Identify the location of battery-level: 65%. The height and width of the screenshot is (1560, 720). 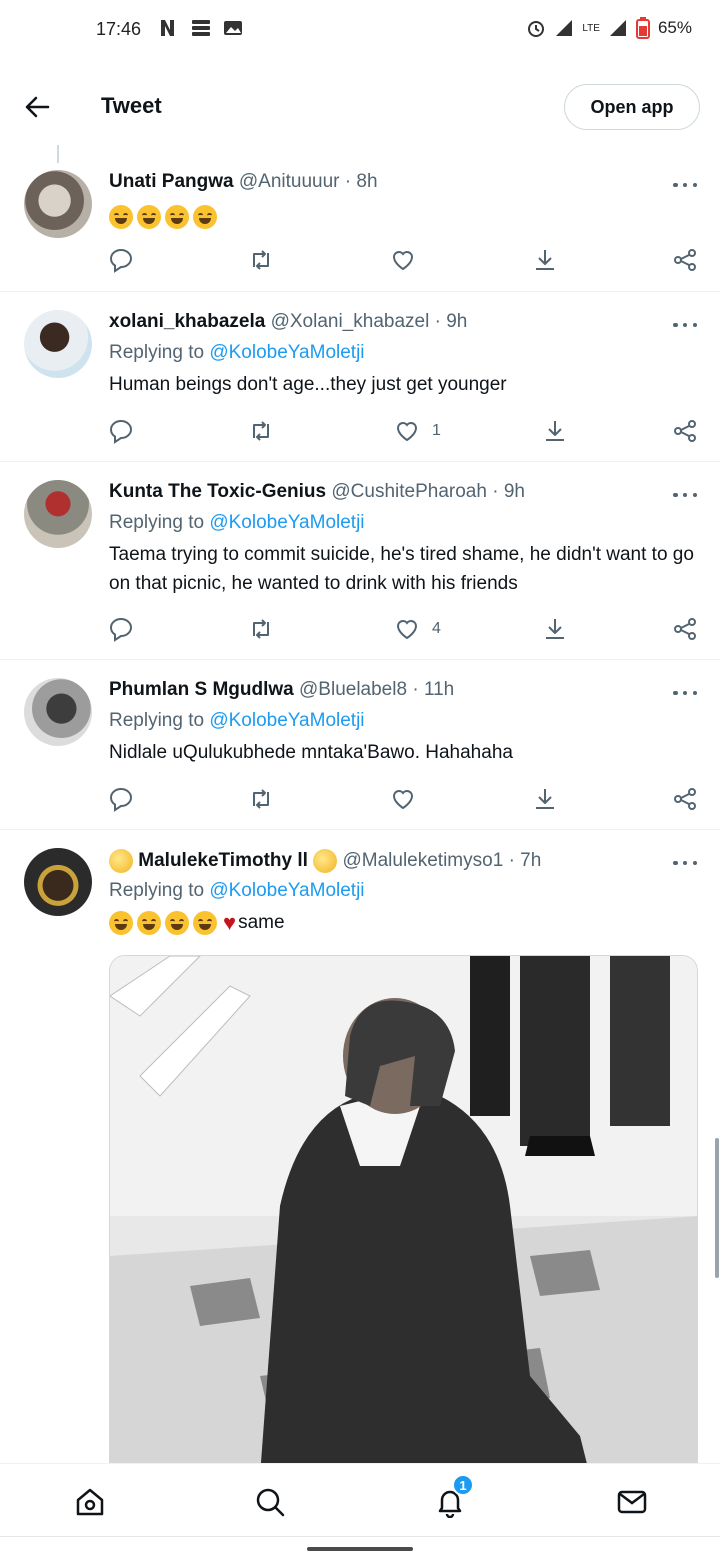
(674, 27).